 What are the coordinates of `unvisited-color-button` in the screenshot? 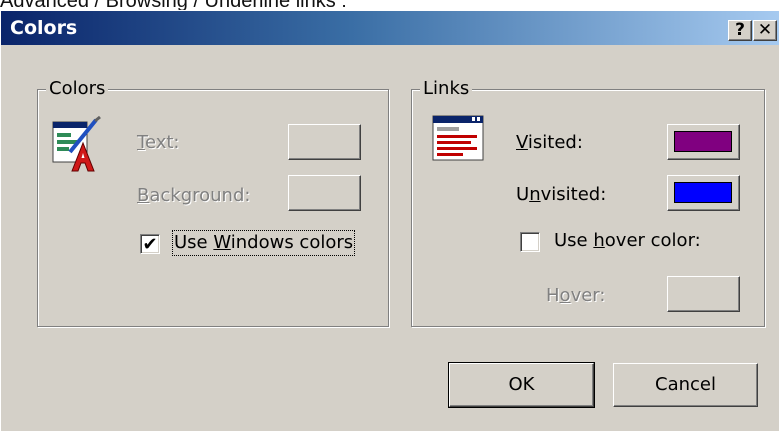 It's located at (703, 193).